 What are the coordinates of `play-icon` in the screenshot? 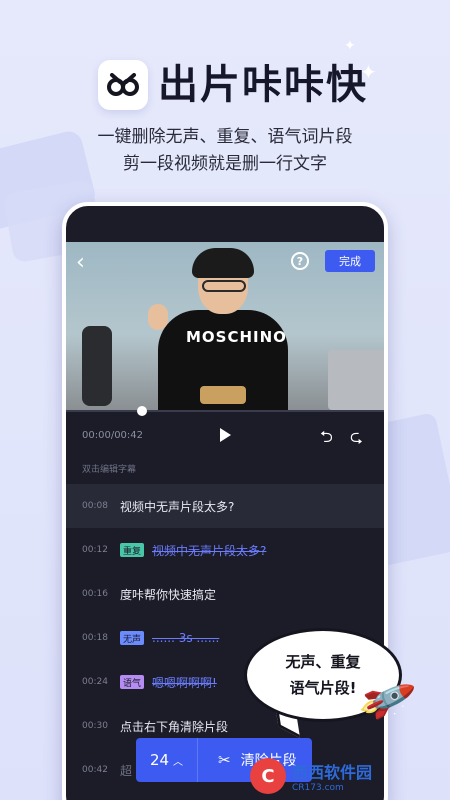 It's located at (225, 435).